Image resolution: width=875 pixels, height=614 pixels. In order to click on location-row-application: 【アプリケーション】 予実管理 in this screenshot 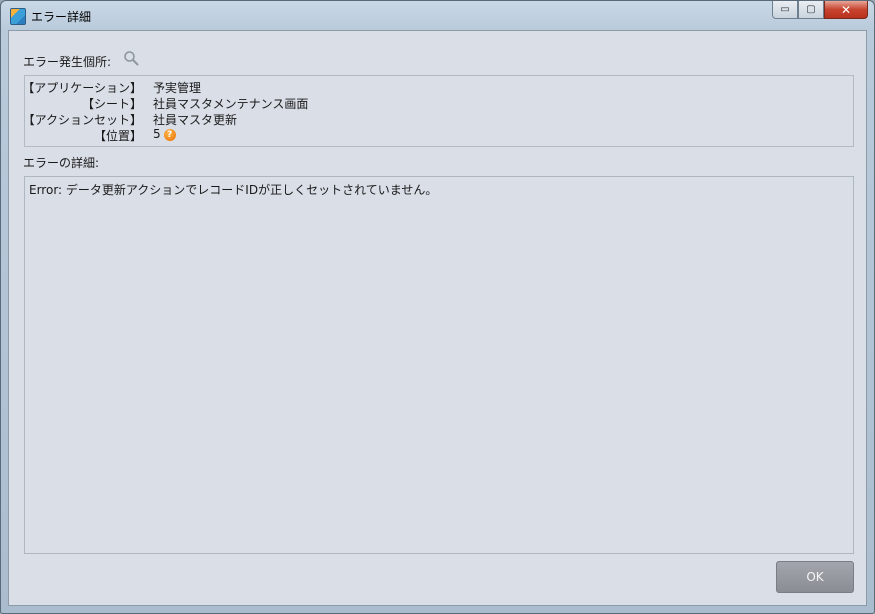, I will do `click(437, 87)`.